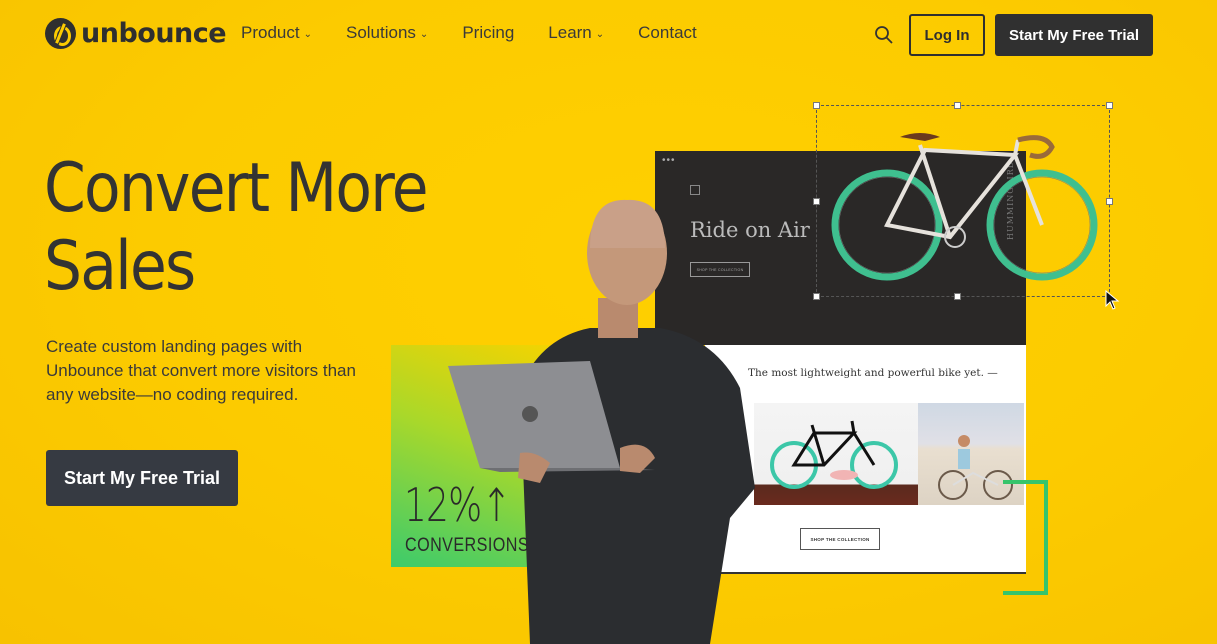  What do you see at coordinates (947, 35) in the screenshot?
I see `login-button: Log In` at bounding box center [947, 35].